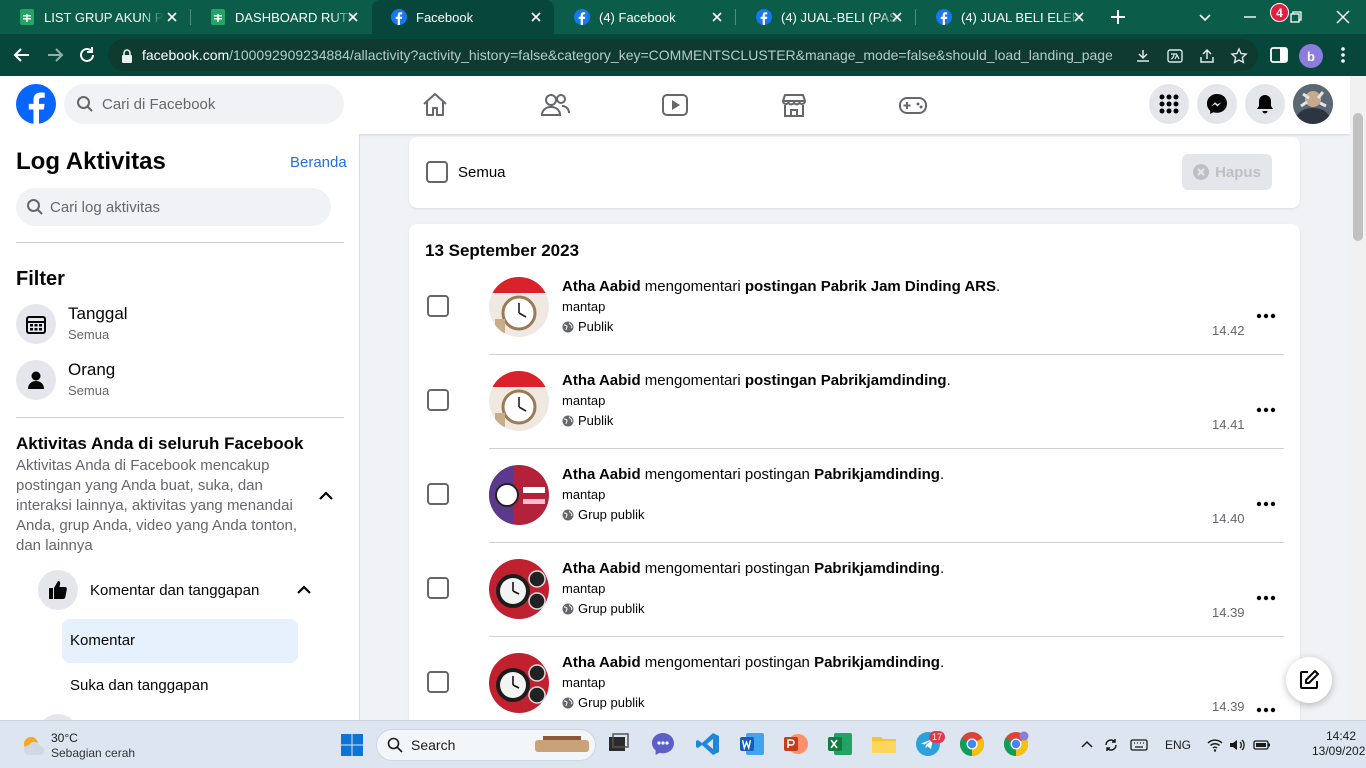 This screenshot has width=1366, height=768. Describe the element at coordinates (908, 286) in the screenshot. I see `target-name: Pabrik Jam Dinding ARS` at that location.